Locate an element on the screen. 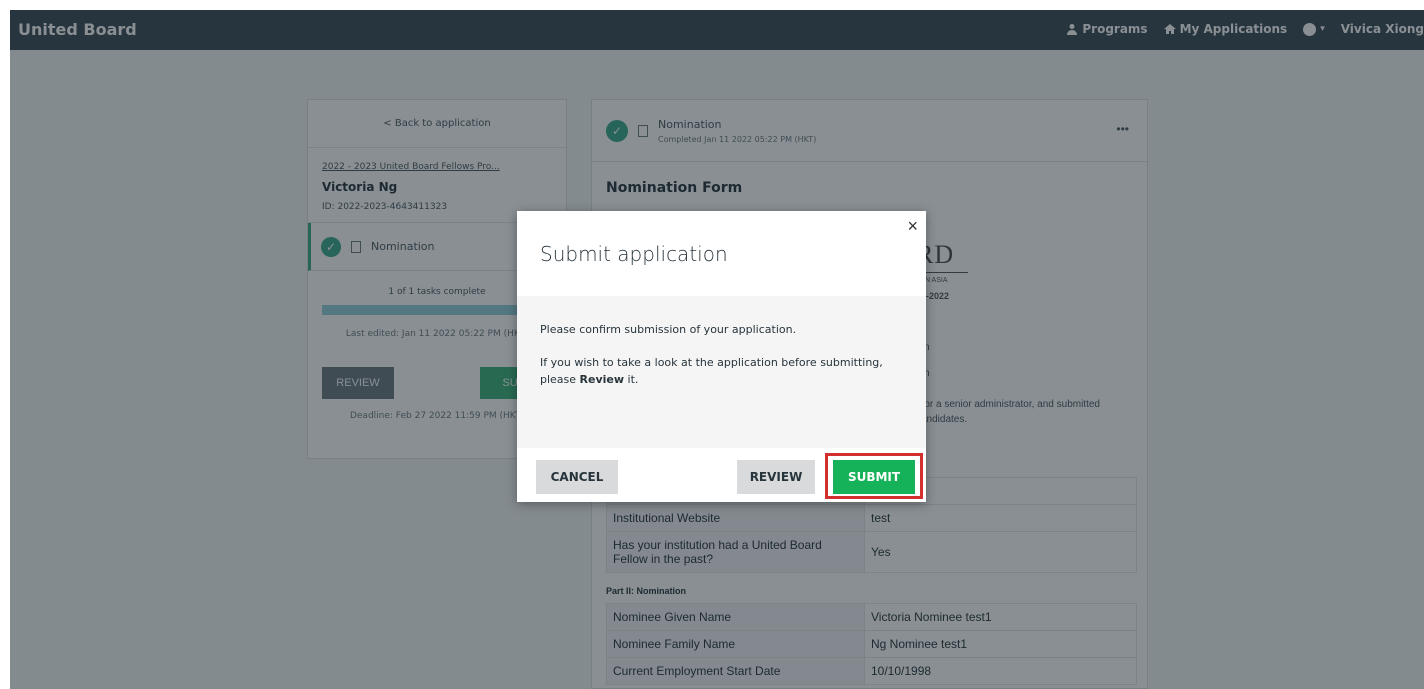 The image size is (1424, 689). modal-header: Submit application × is located at coordinates (721, 253).